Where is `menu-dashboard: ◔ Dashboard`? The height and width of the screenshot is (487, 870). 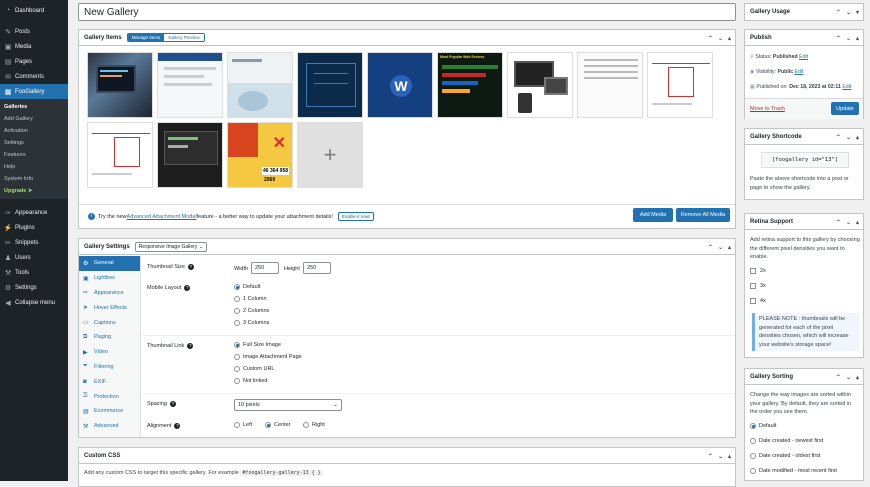
menu-dashboard: ◔ Dashboard is located at coordinates (34, 10).